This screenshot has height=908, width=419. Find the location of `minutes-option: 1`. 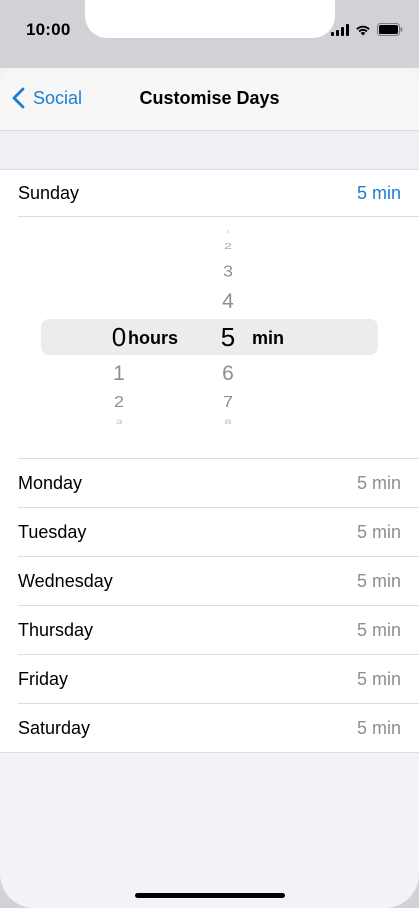

minutes-option: 1 is located at coordinates (228, 232).